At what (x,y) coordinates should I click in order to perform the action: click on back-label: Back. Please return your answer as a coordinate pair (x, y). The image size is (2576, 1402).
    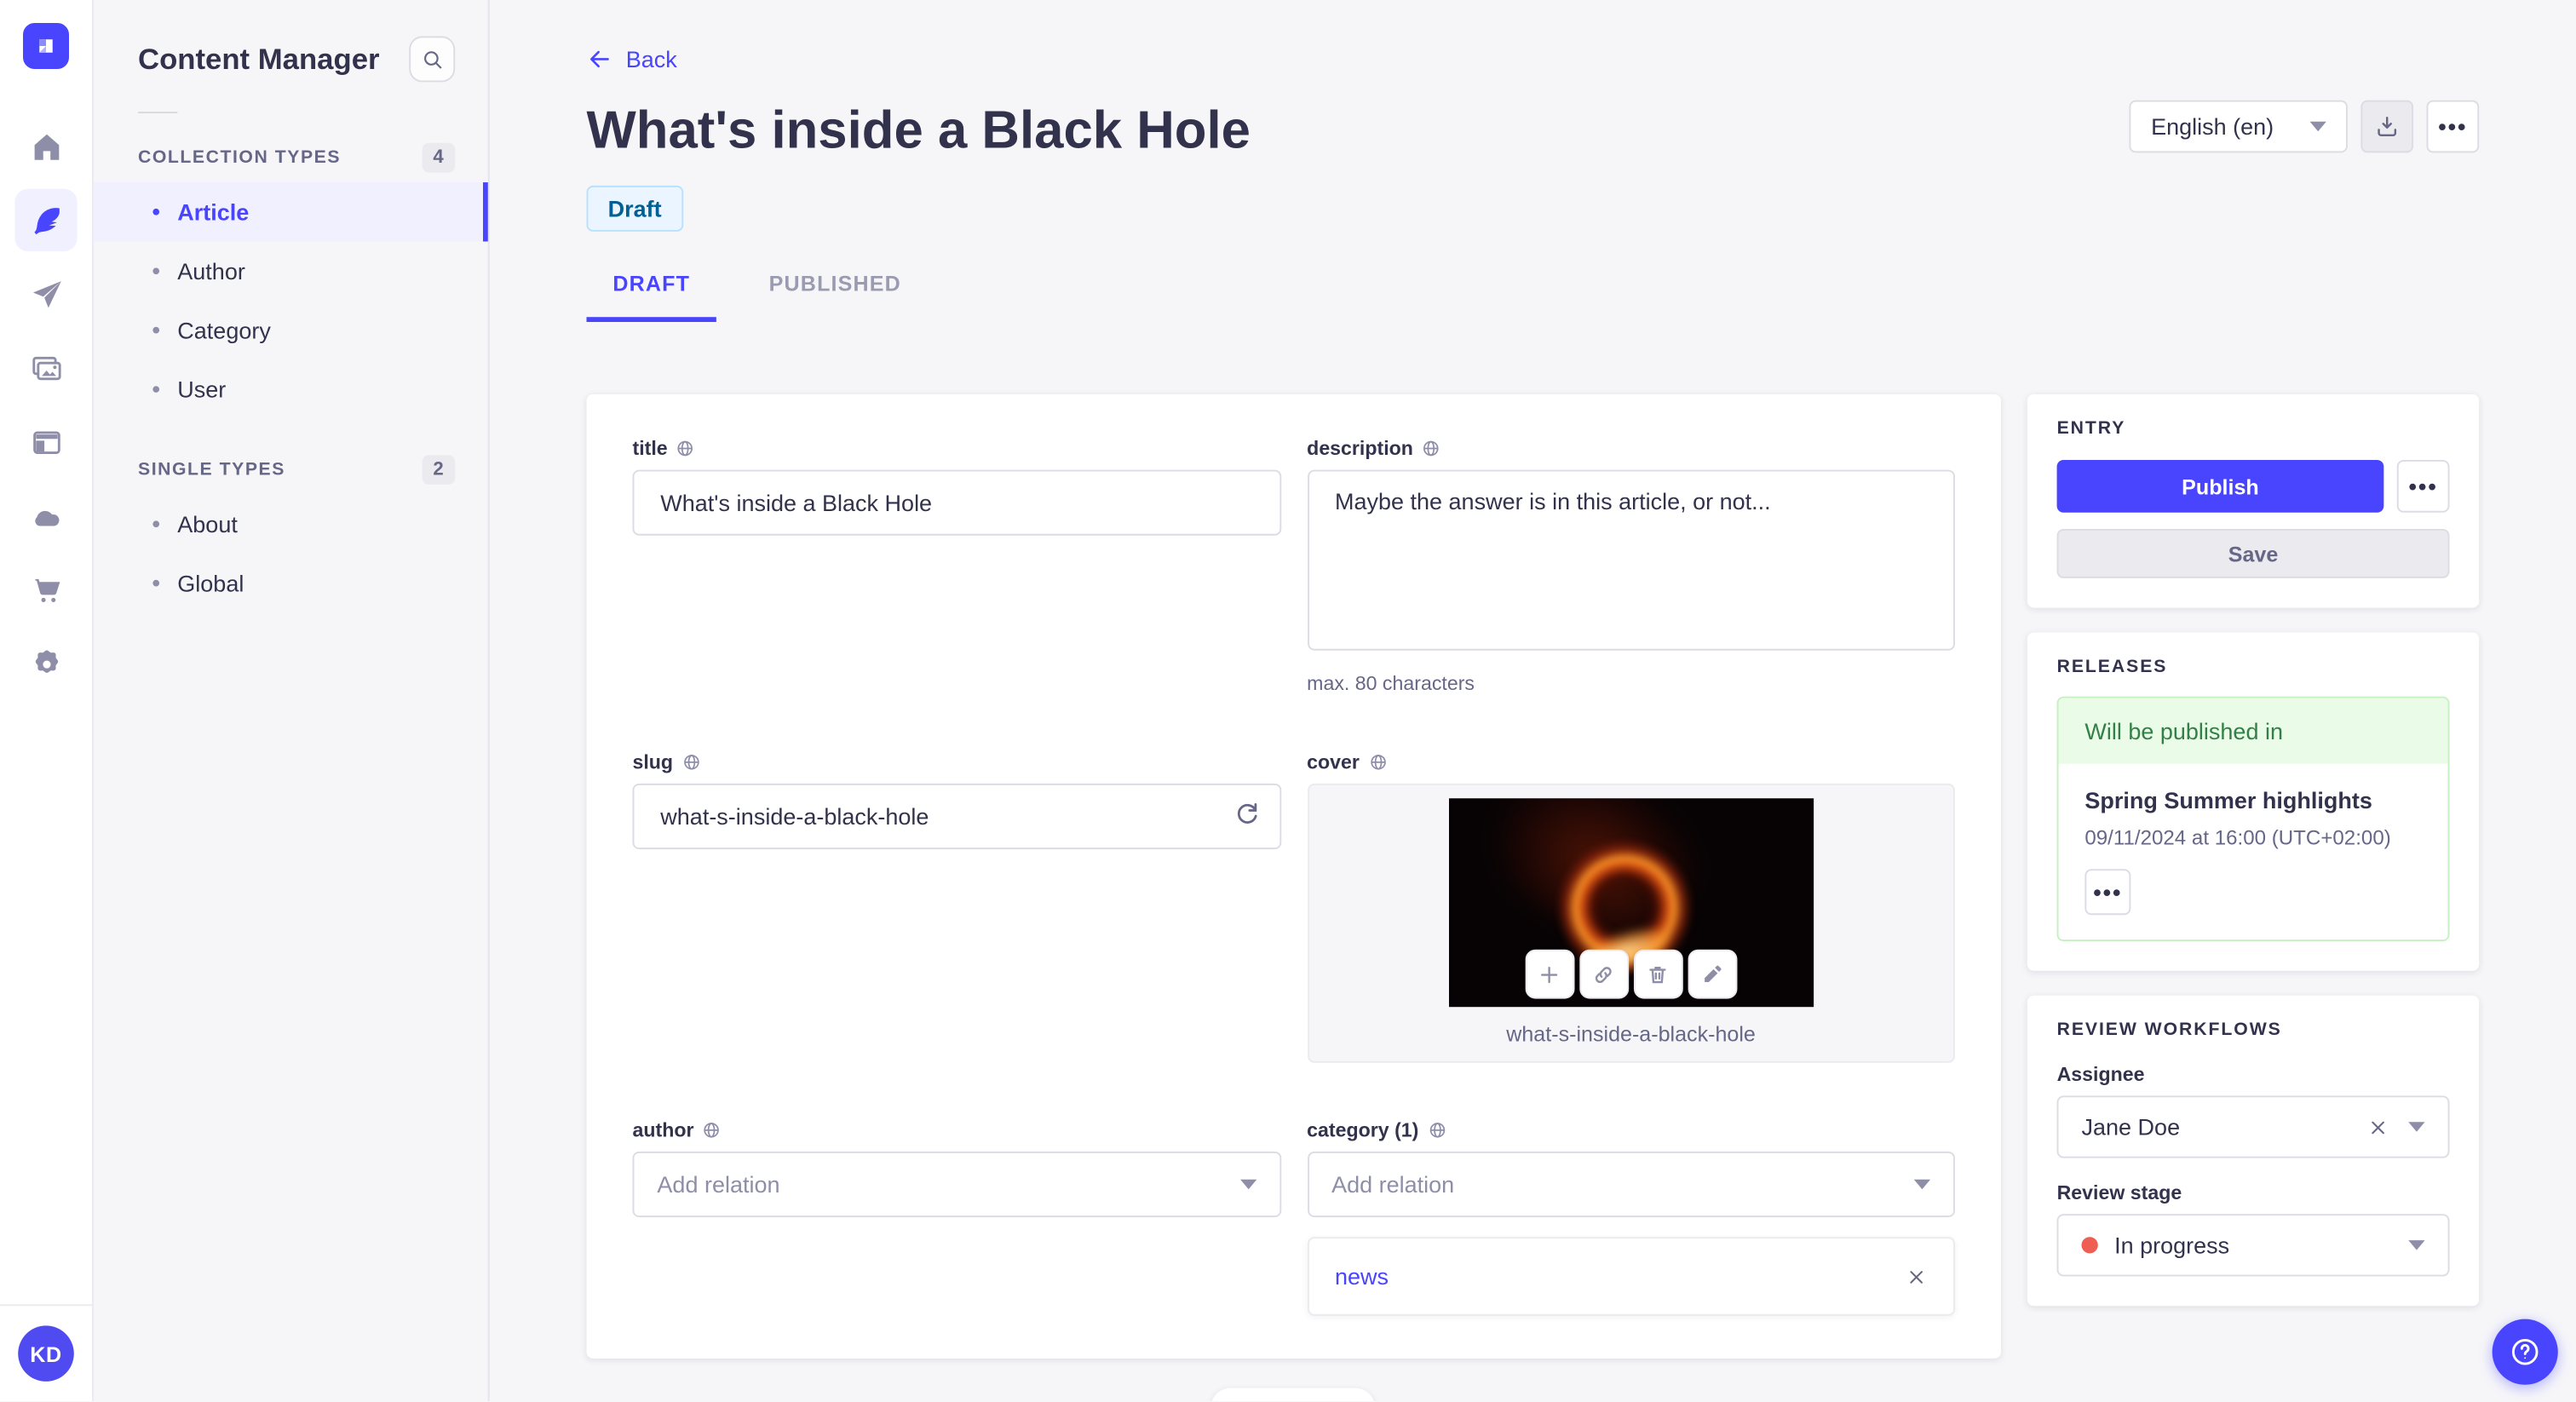
    Looking at the image, I should click on (651, 58).